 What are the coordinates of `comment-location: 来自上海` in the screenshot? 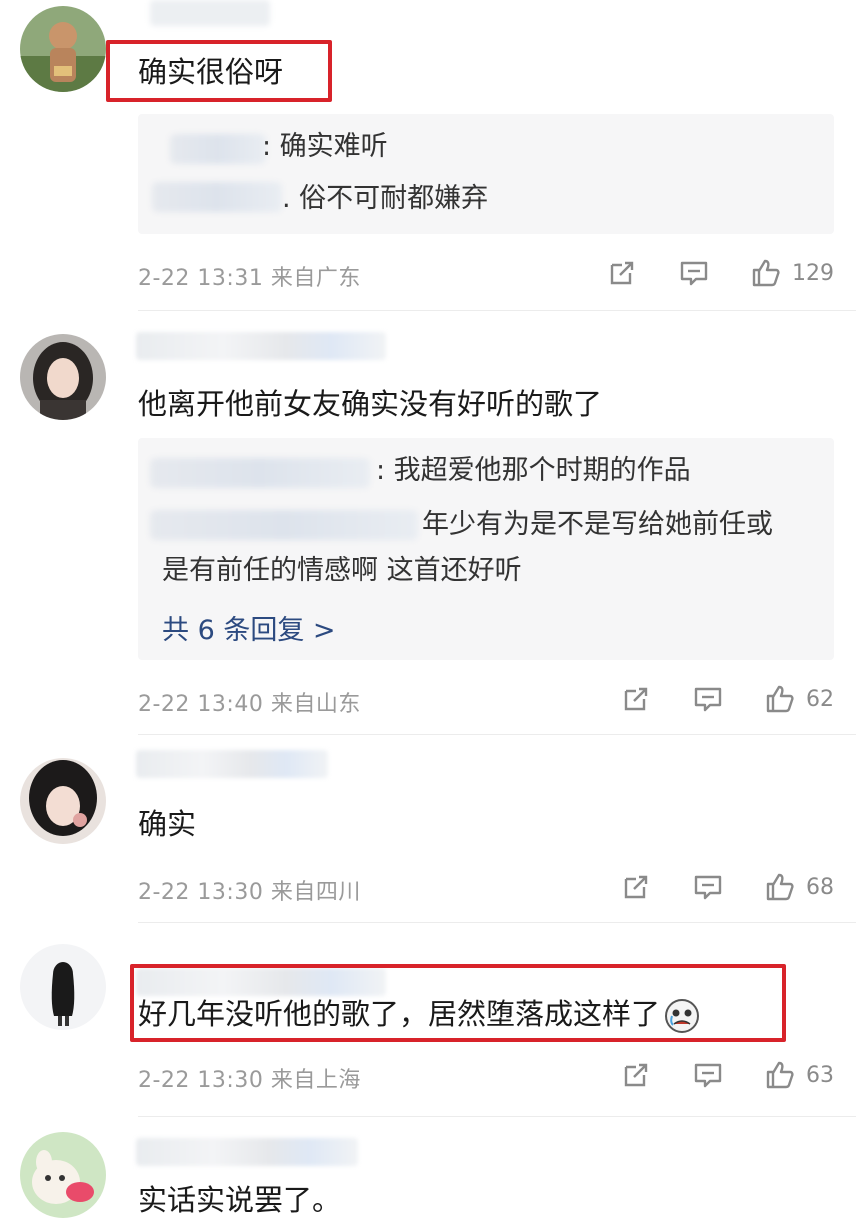 It's located at (315, 1080).